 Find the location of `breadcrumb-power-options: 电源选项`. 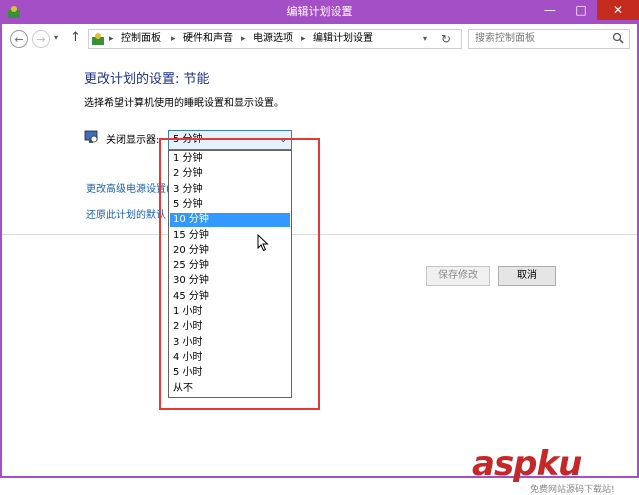

breadcrumb-power-options: 电源选项 is located at coordinates (273, 39).